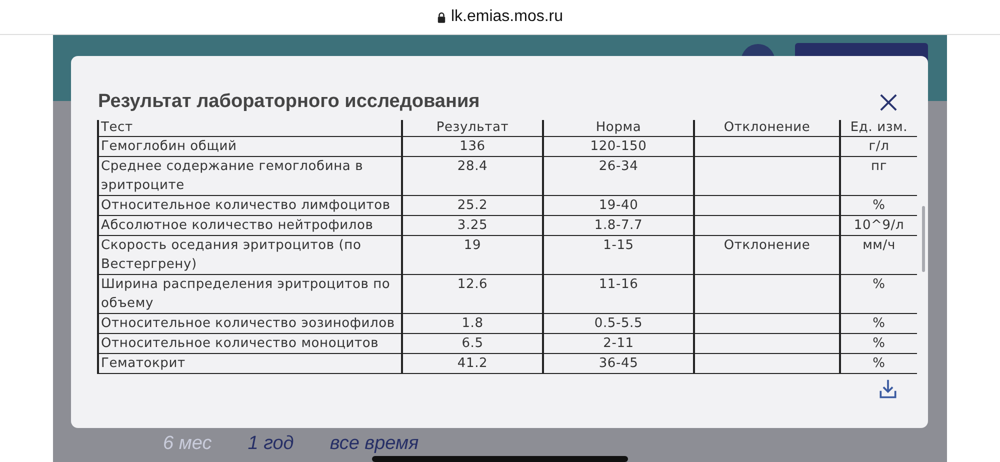 The height and width of the screenshot is (462, 1000). Describe the element at coordinates (618, 343) in the screenshot. I see `table-cell: 2-11` at that location.